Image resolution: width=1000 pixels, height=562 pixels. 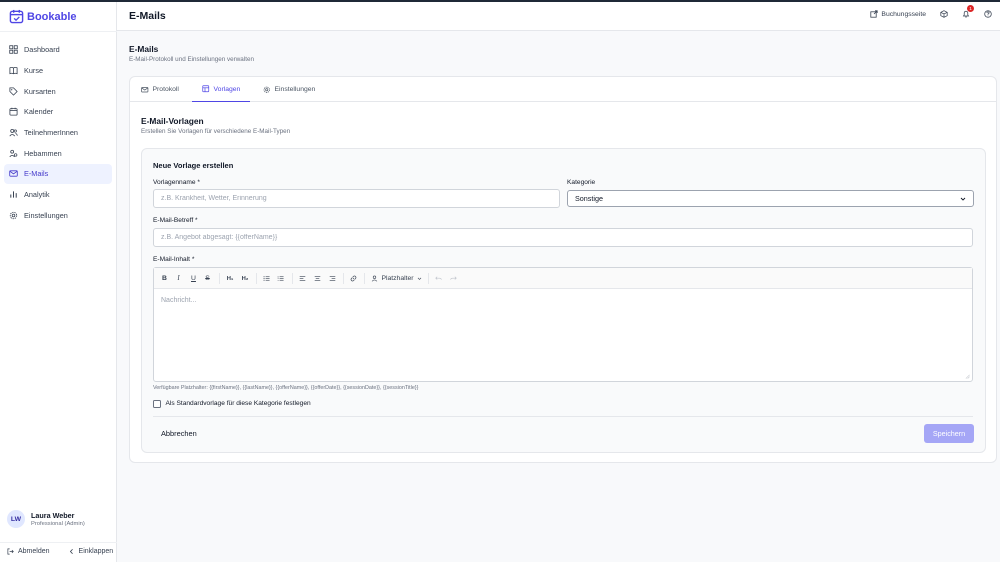 What do you see at coordinates (37, 195) in the screenshot?
I see `sidebar-item-label: Analytik` at bounding box center [37, 195].